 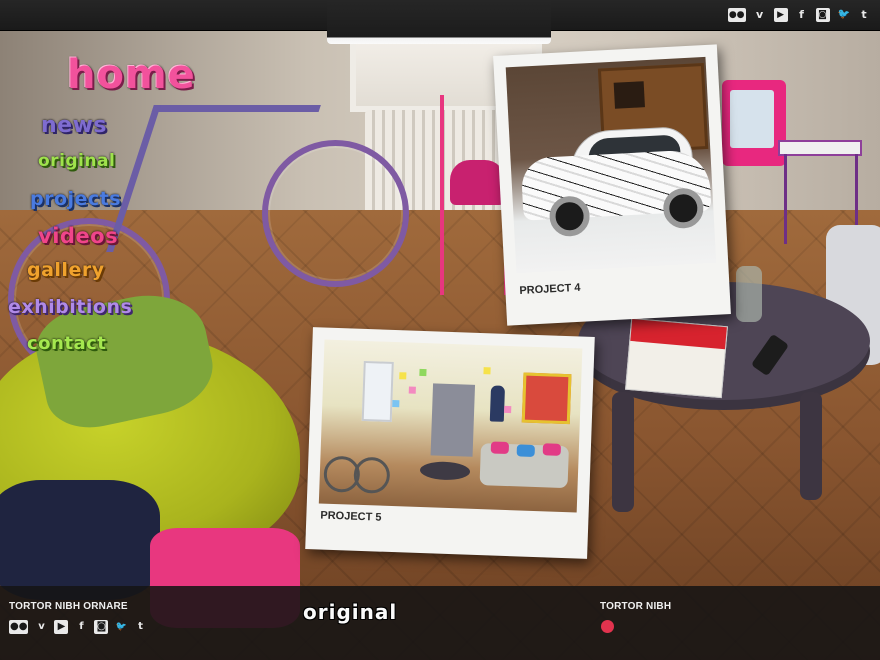 I want to click on nav-gallery: gallery, so click(x=66, y=270).